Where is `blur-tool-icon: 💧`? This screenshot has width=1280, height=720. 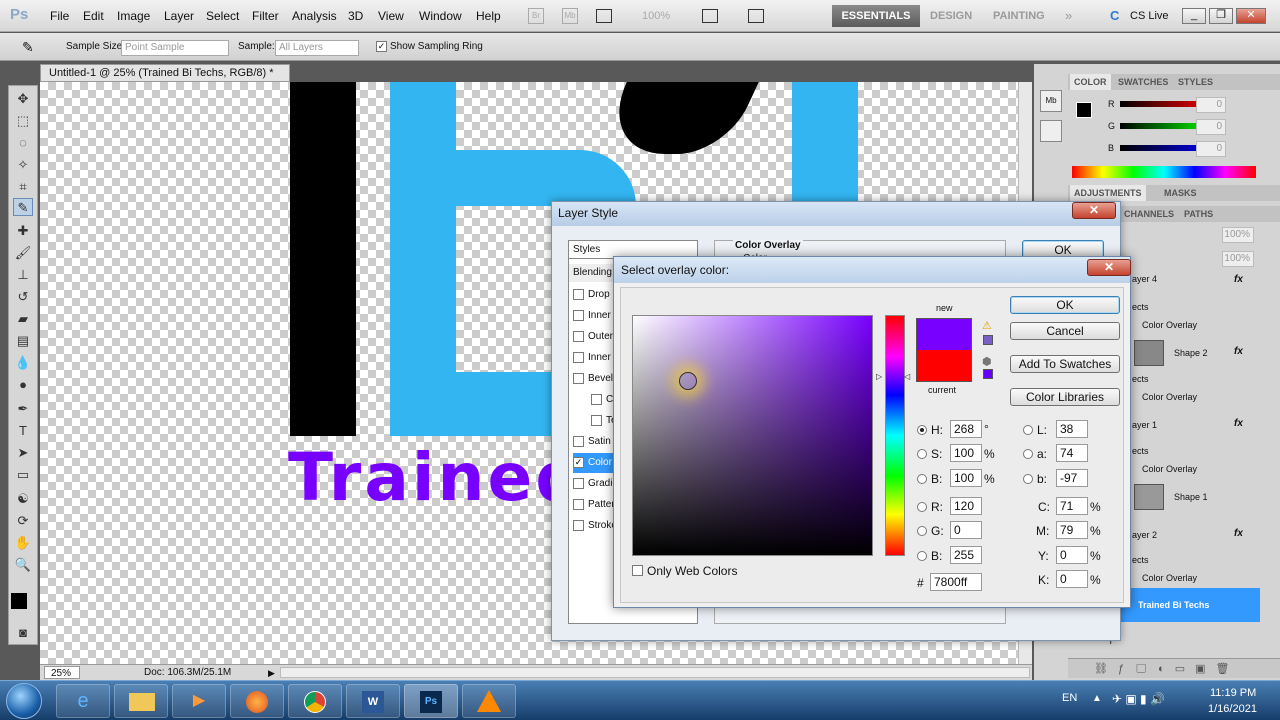
blur-tool-icon: 💧 is located at coordinates (23, 363).